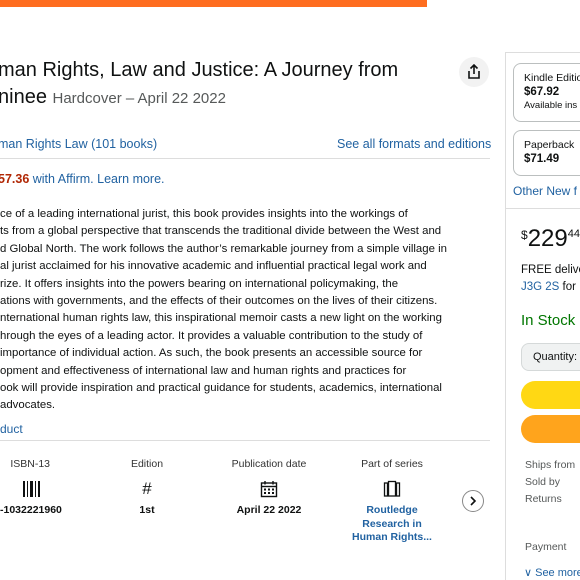 The image size is (580, 580). I want to click on edition-value: 1st, so click(147, 510).